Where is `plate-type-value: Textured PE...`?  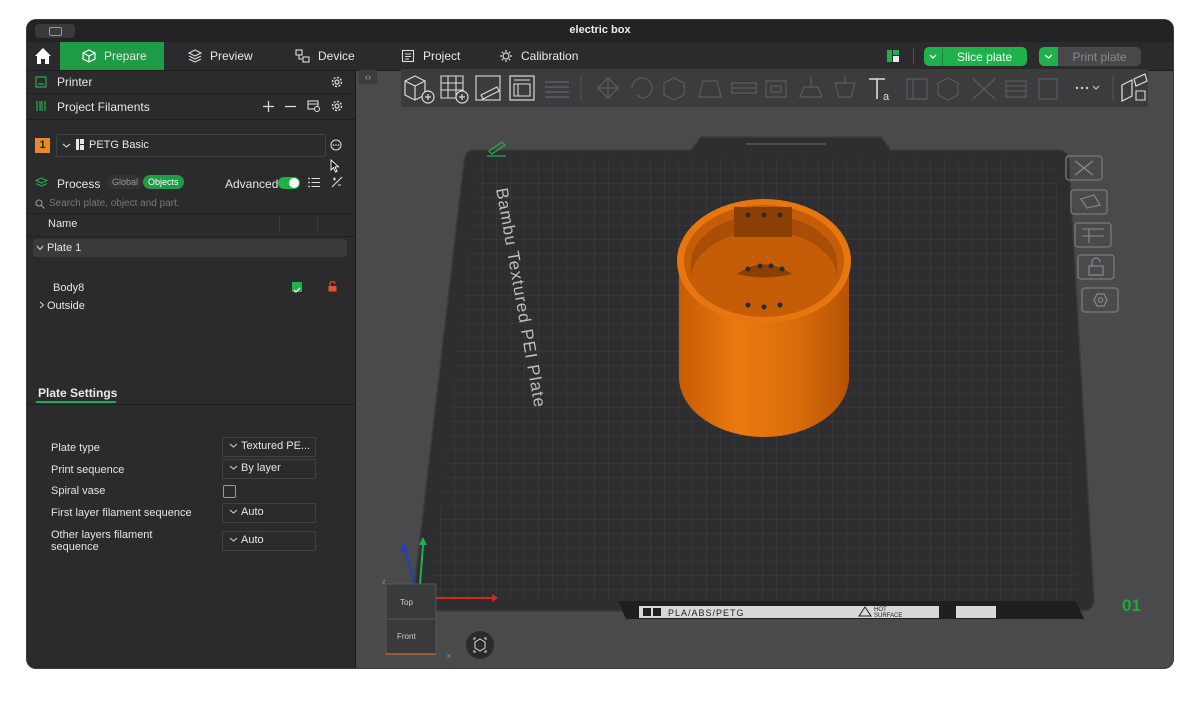
plate-type-value: Textured PE... is located at coordinates (276, 446).